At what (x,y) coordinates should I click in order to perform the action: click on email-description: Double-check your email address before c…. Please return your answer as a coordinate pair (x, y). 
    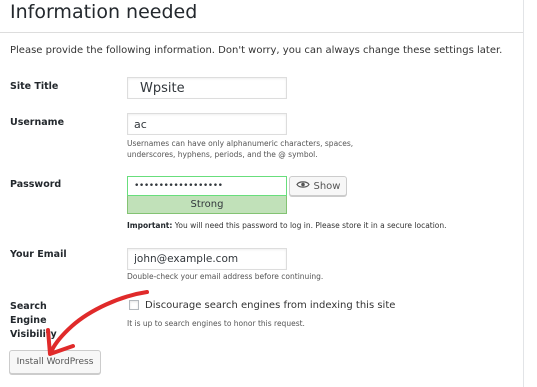
    Looking at the image, I should click on (225, 276).